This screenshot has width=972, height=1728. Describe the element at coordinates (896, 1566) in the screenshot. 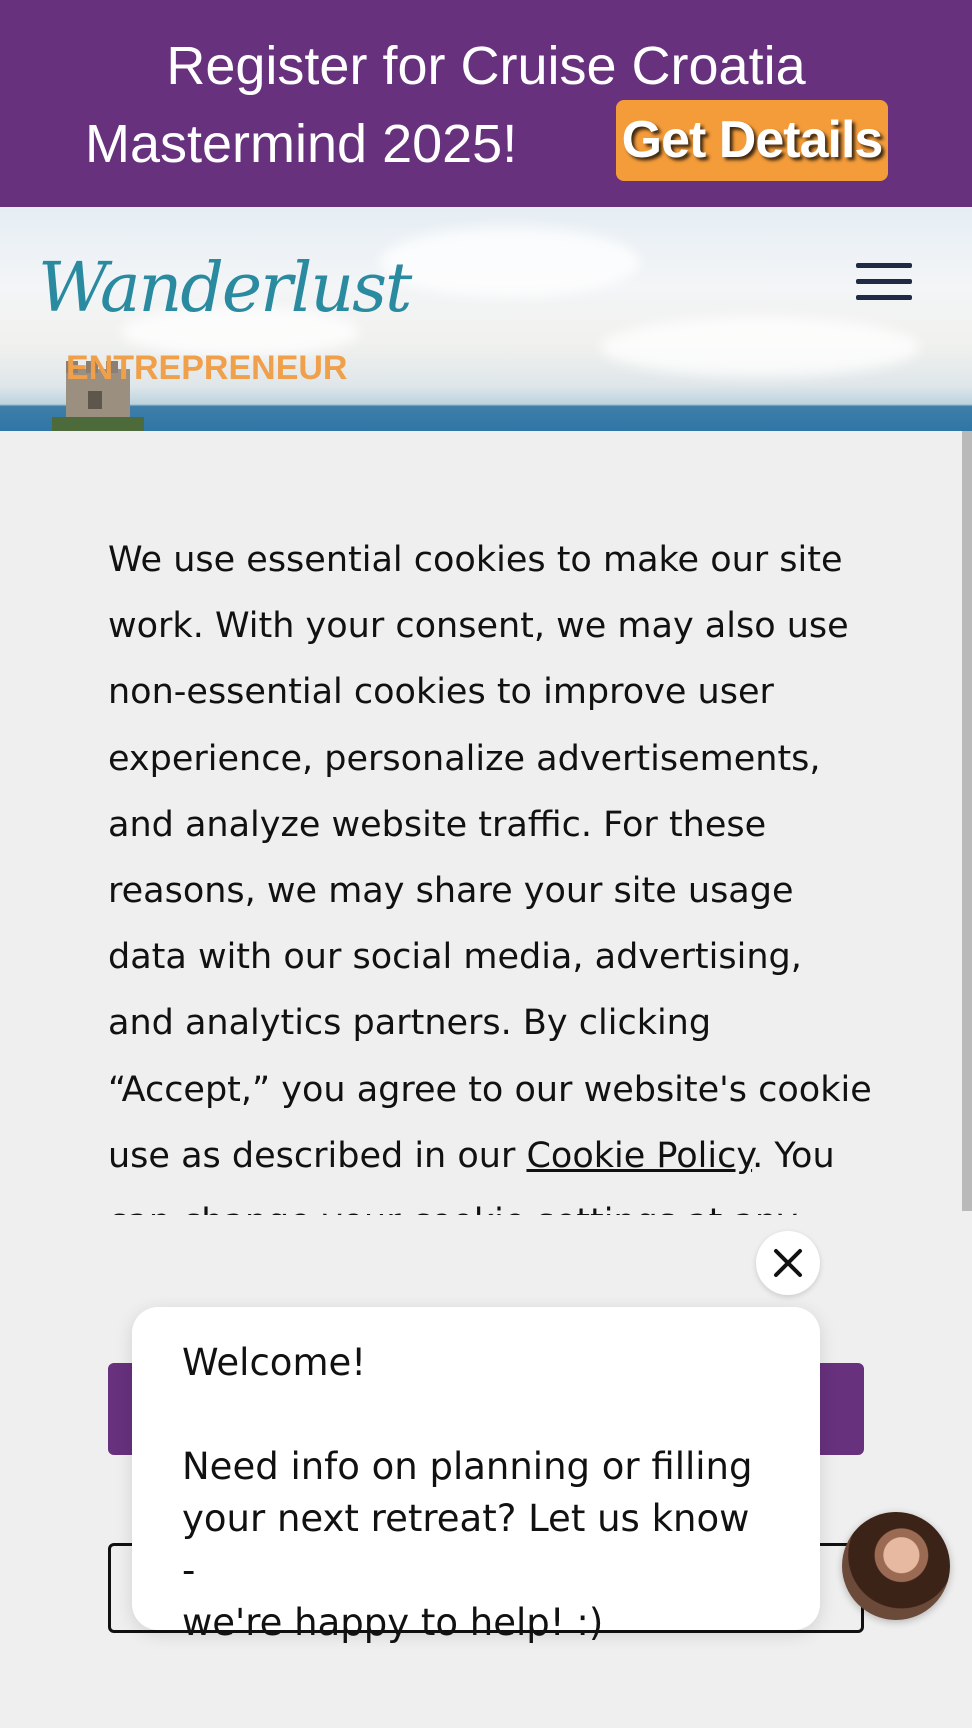

I see `chat-agent-avatar` at that location.